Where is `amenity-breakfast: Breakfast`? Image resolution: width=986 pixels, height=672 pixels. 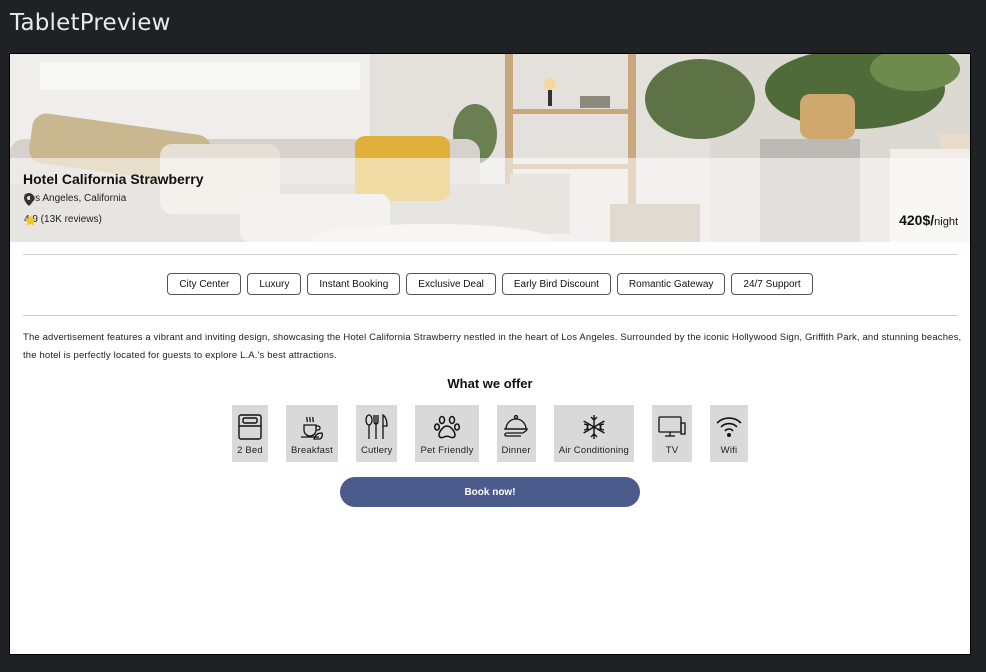 amenity-breakfast: Breakfast is located at coordinates (312, 433).